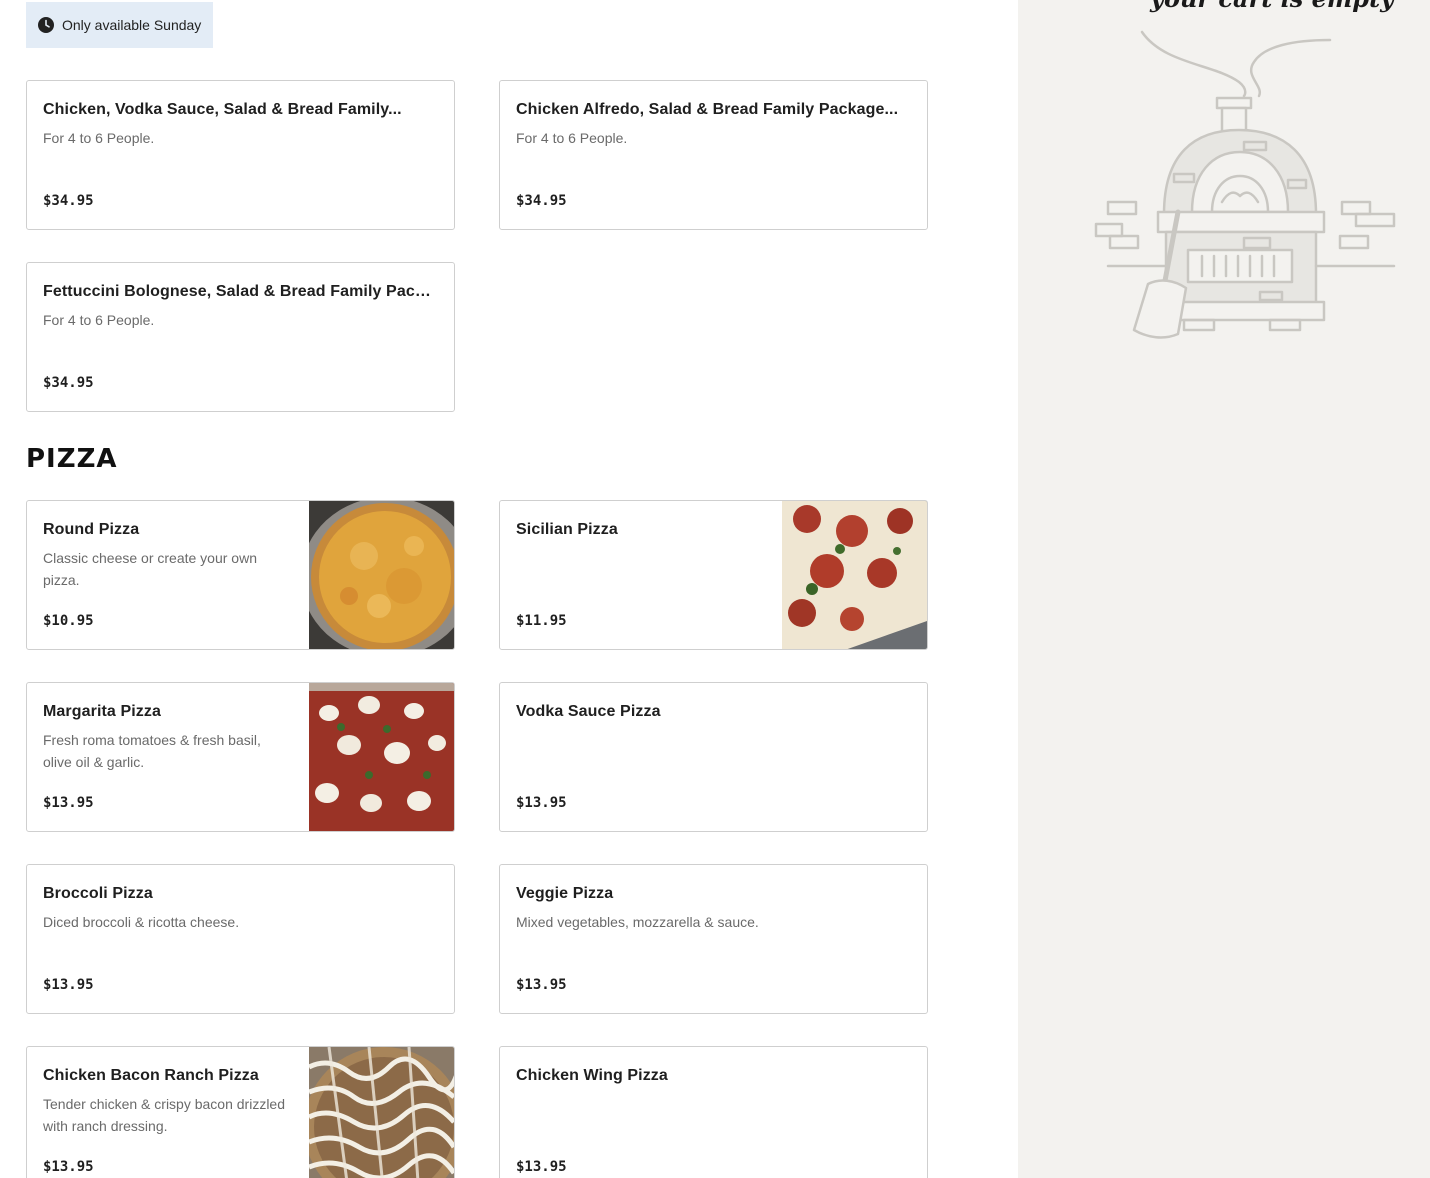  I want to click on availability-text: Only available Sunday, so click(132, 25).